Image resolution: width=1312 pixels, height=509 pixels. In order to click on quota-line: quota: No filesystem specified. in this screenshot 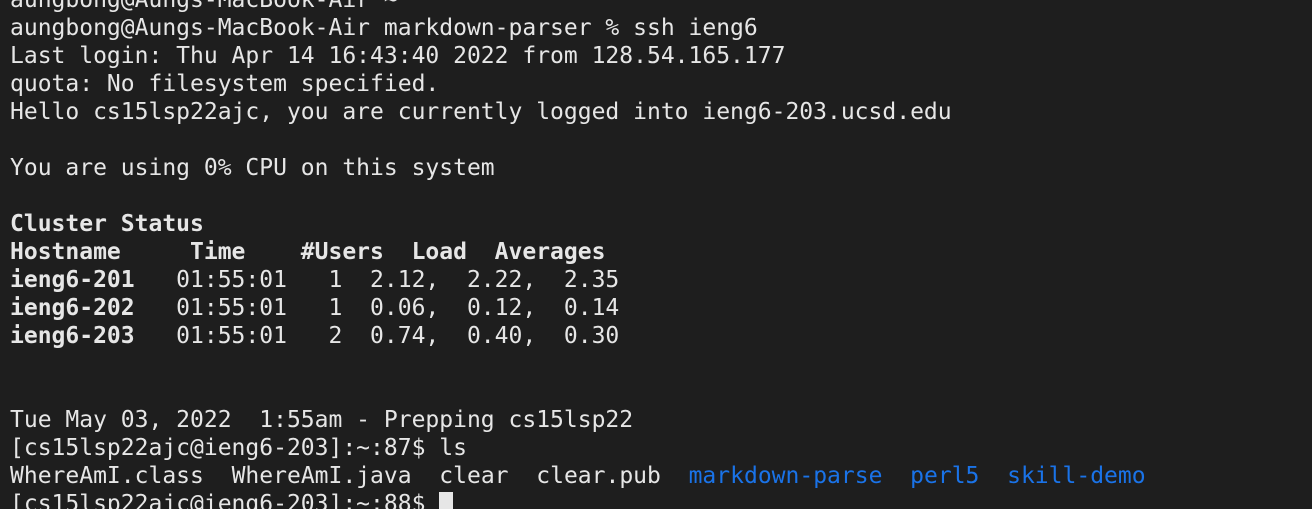, I will do `click(225, 84)`.